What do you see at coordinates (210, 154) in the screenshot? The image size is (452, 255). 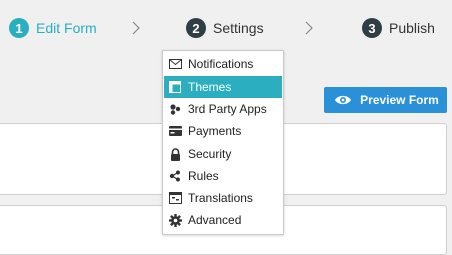 I see `menu-item-label: Security` at bounding box center [210, 154].